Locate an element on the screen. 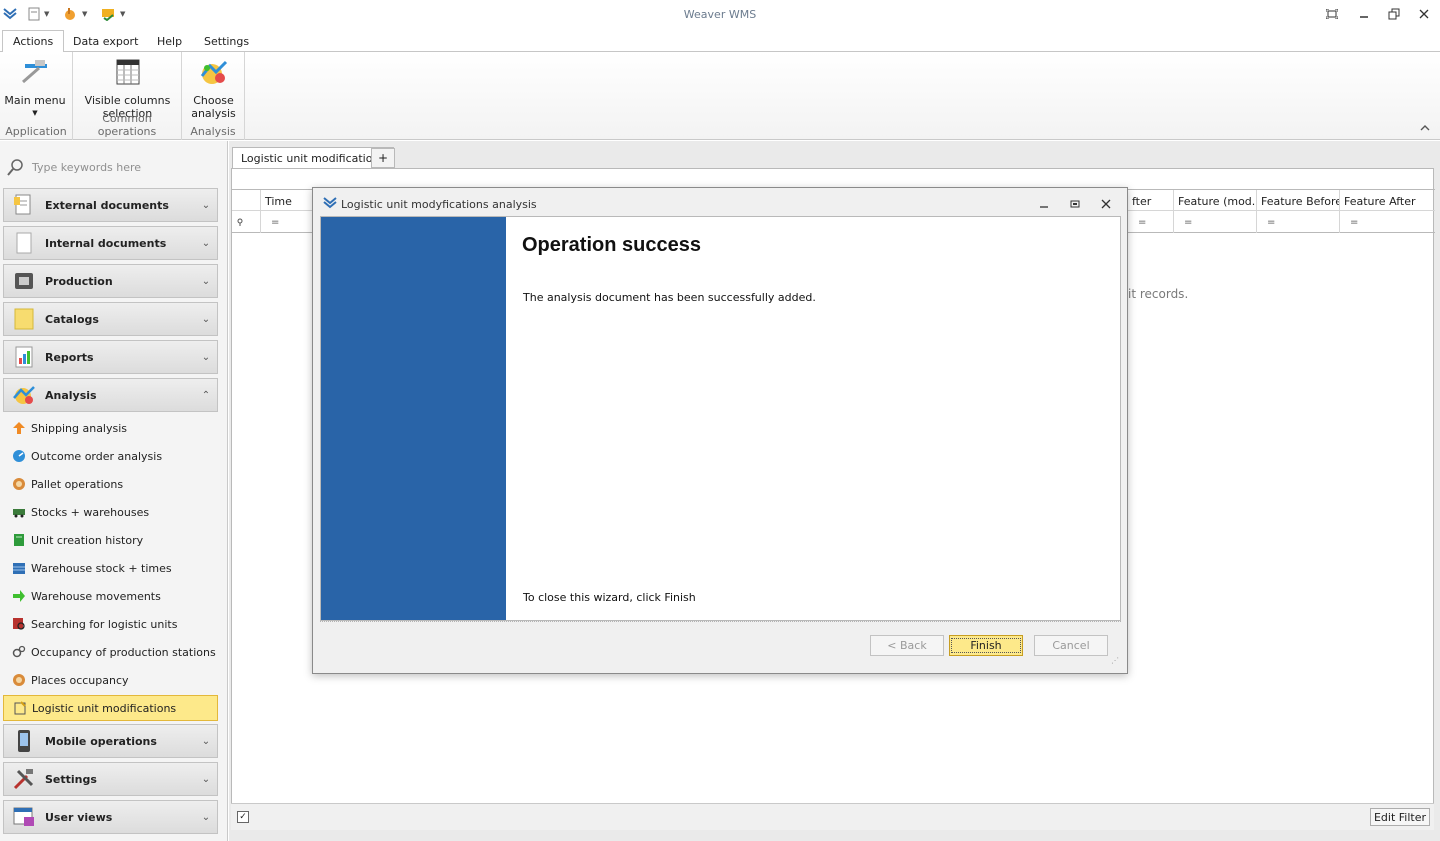 The width and height of the screenshot is (1440, 841). filter-cell-feature-before: = is located at coordinates (1297, 222).